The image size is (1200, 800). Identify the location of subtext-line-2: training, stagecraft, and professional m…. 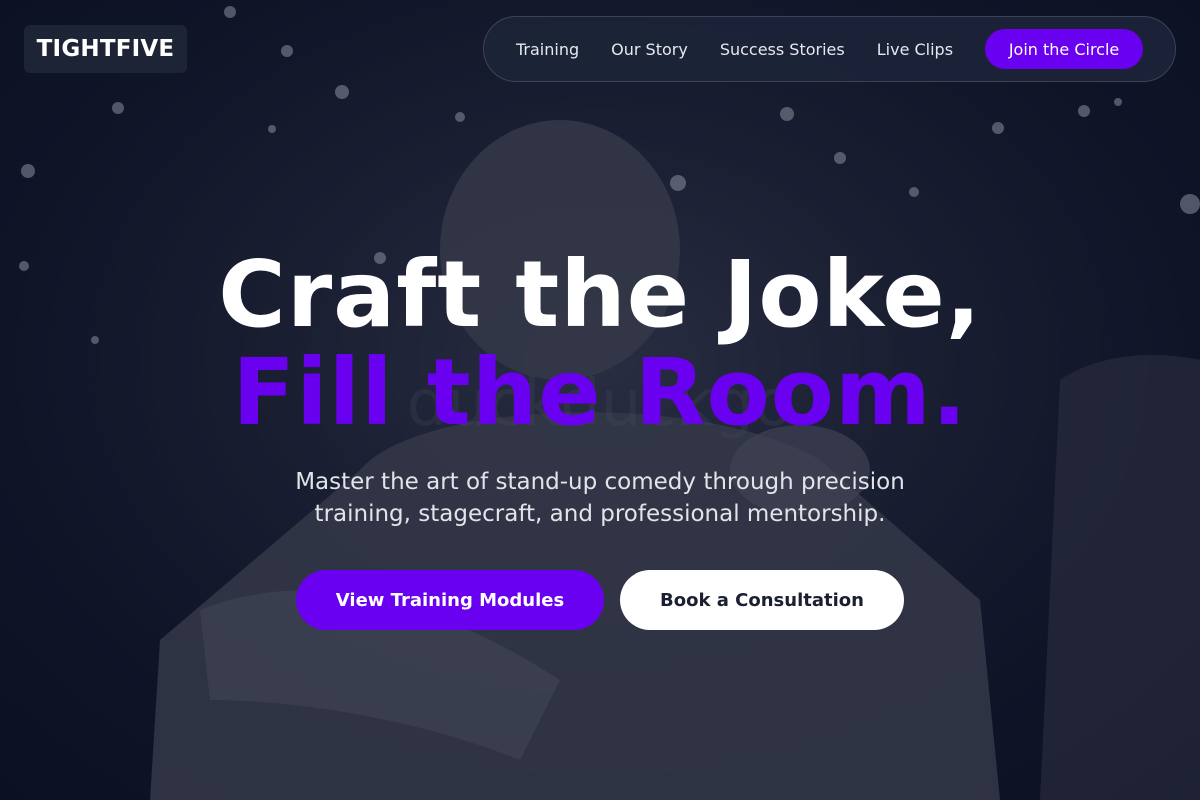
(600, 514).